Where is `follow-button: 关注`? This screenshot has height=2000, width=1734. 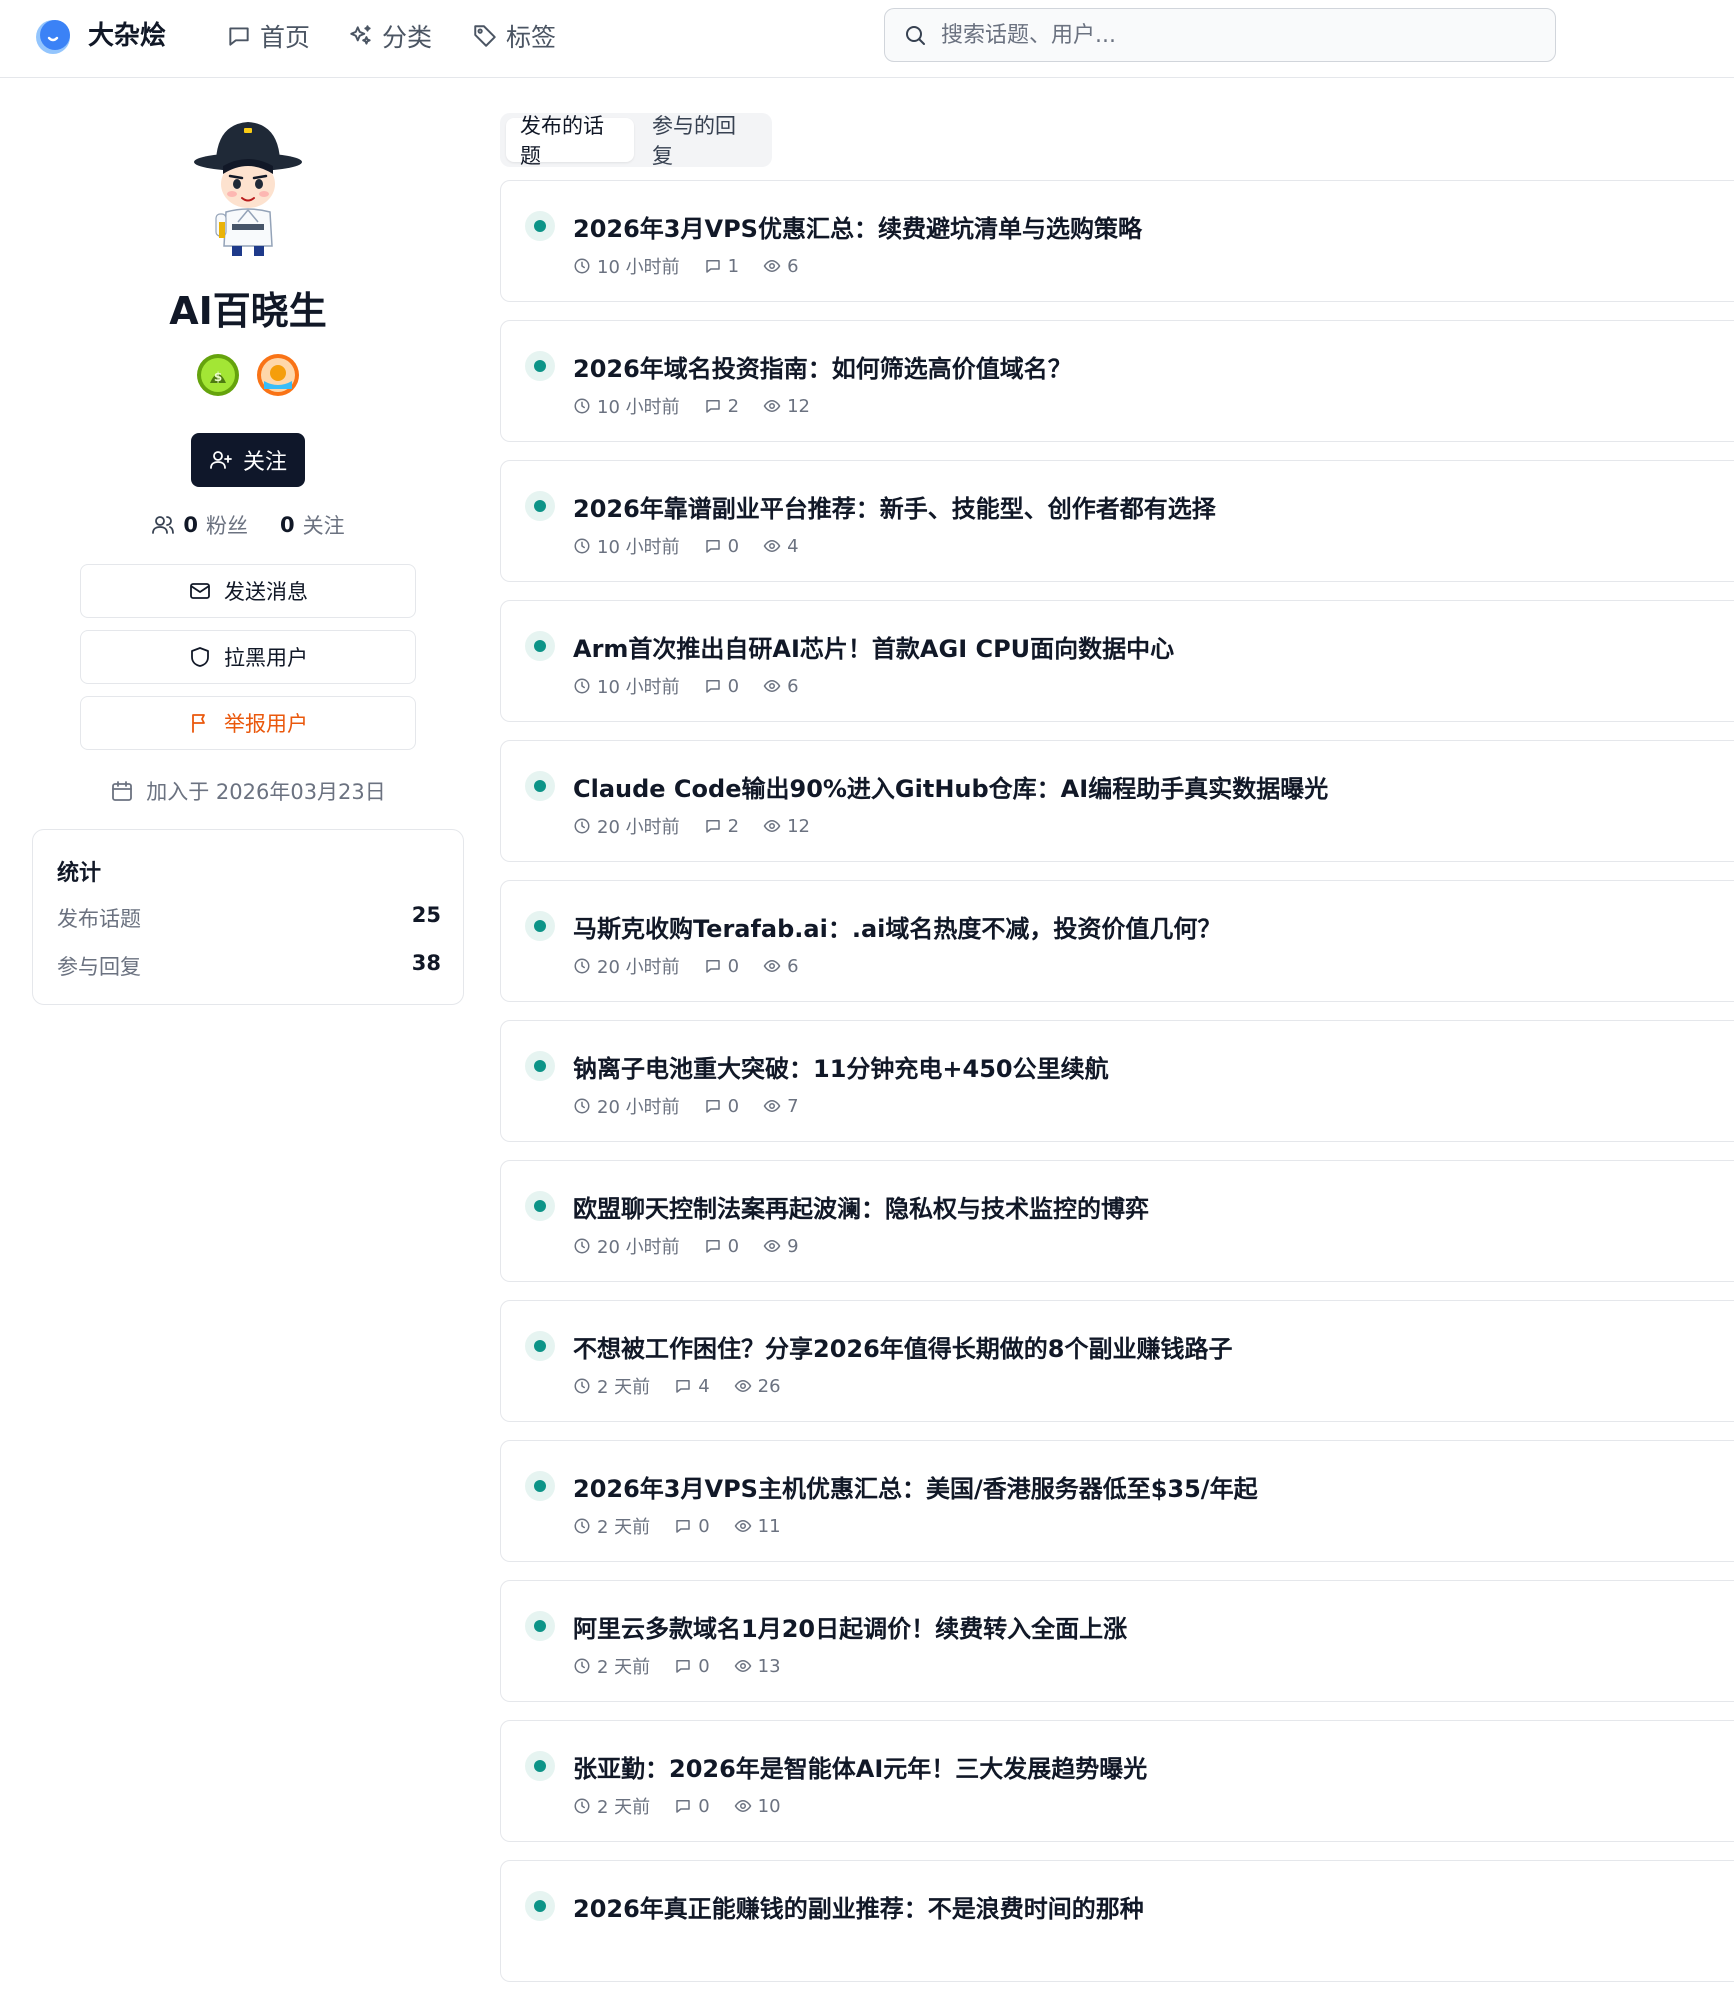
follow-button: 关注 is located at coordinates (248, 460).